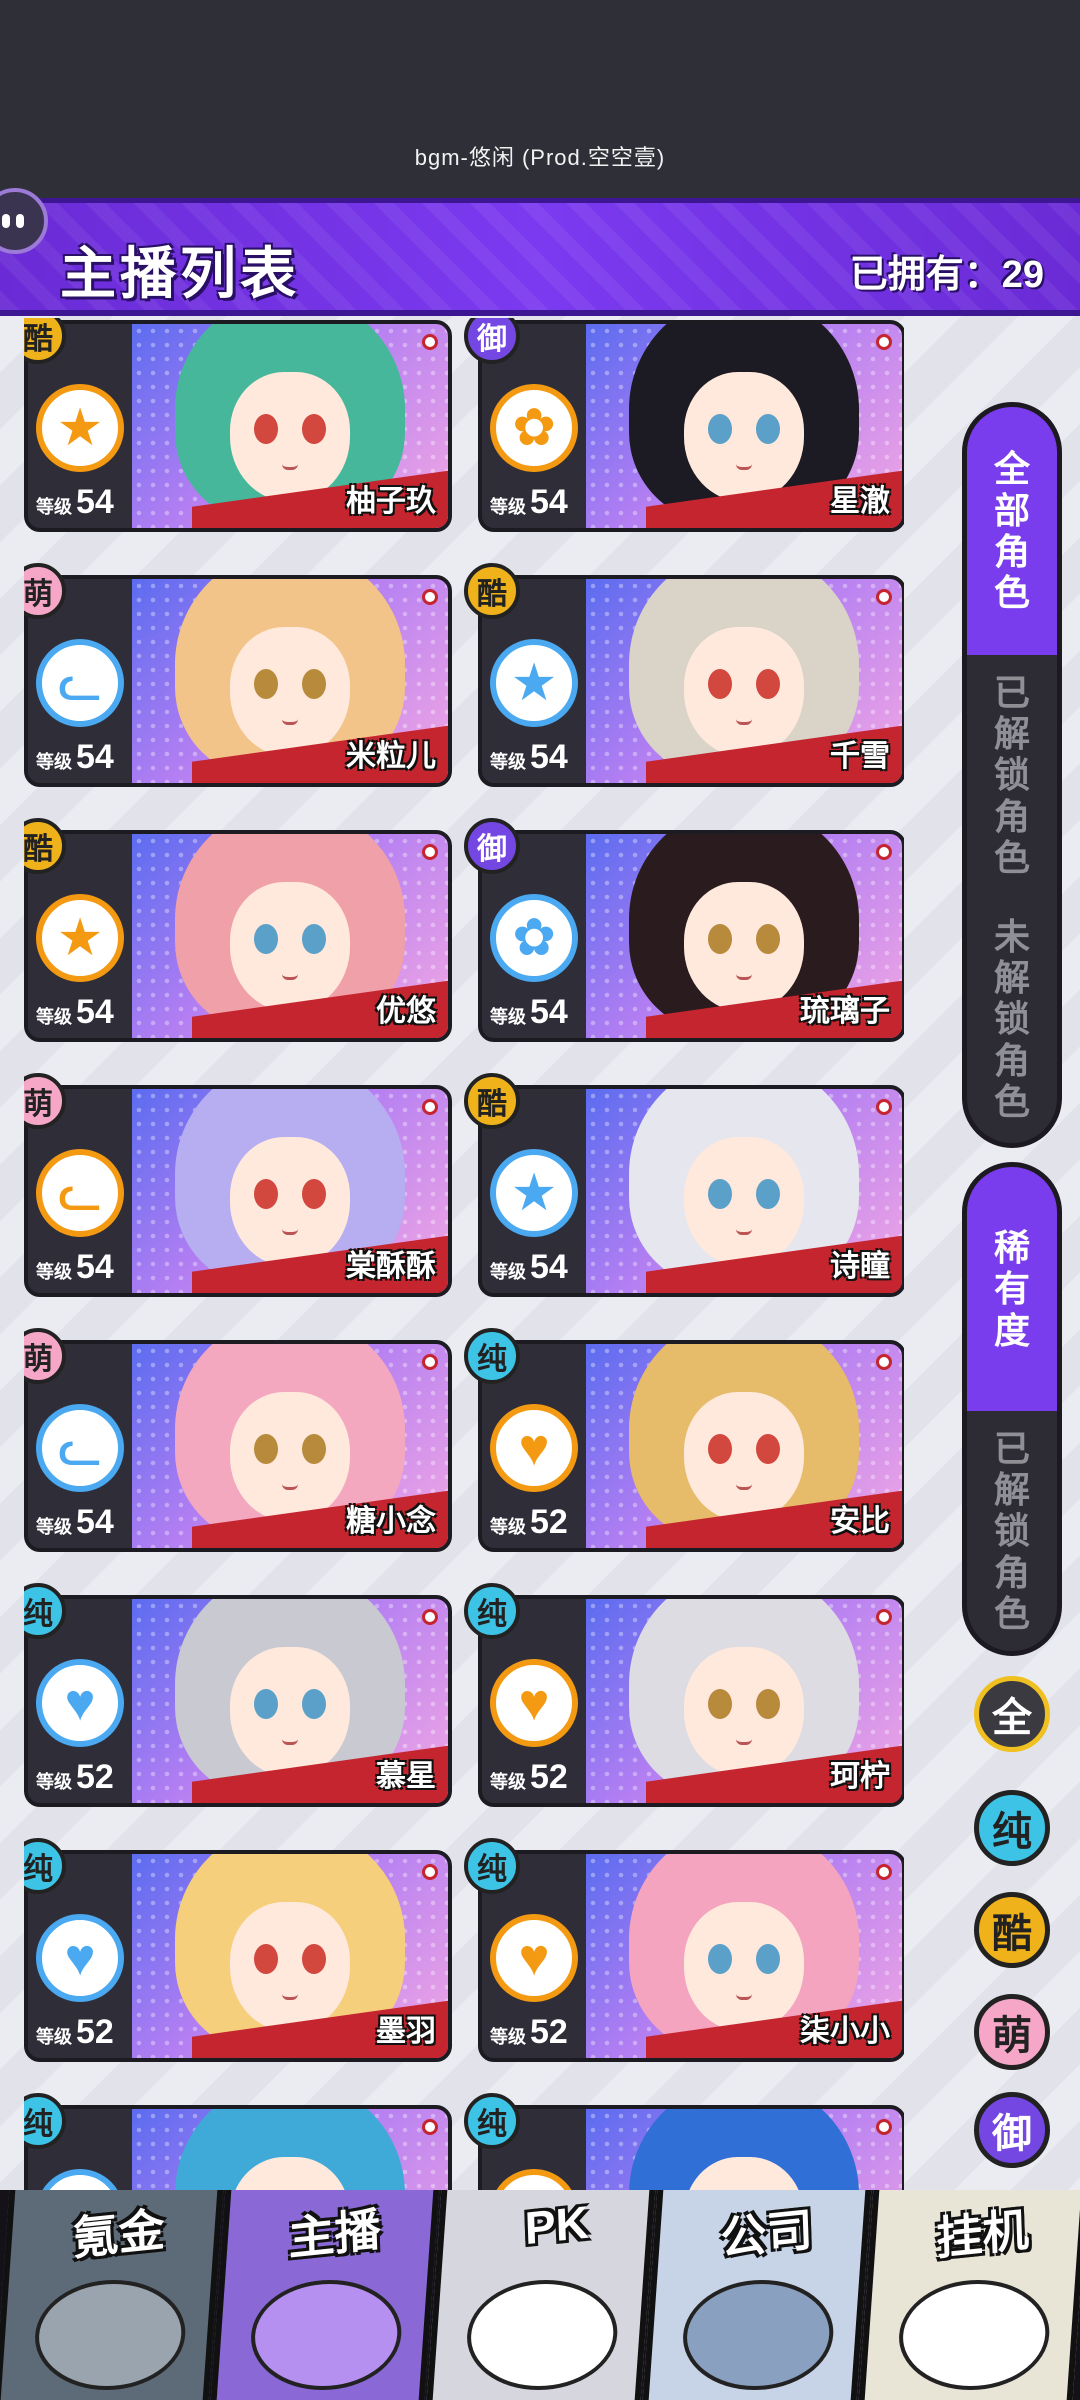  What do you see at coordinates (492, 846) in the screenshot?
I see `rarity-badge-royal: 御` at bounding box center [492, 846].